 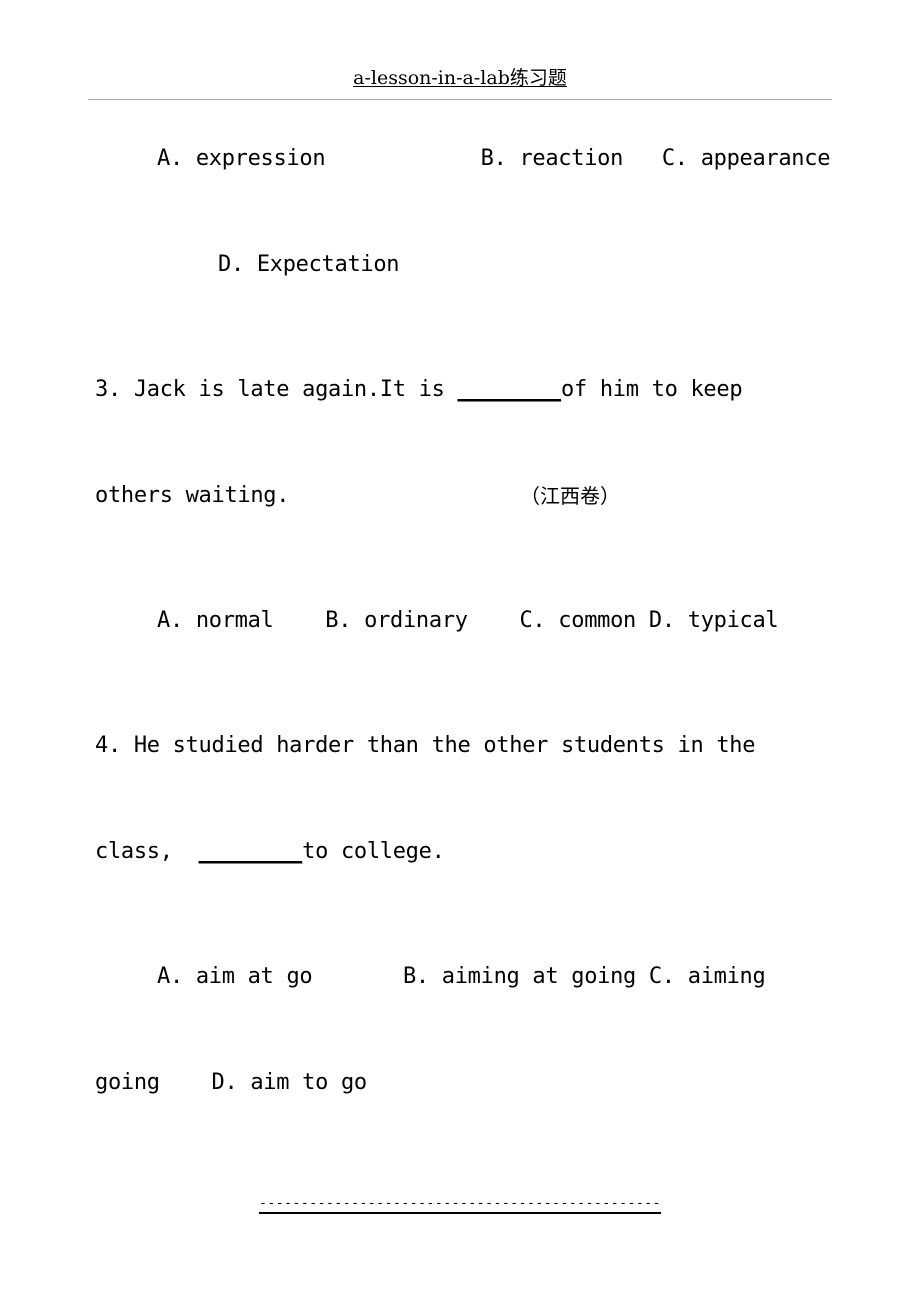 I want to click on question-2-option-d: D. Expectation, so click(x=309, y=264).